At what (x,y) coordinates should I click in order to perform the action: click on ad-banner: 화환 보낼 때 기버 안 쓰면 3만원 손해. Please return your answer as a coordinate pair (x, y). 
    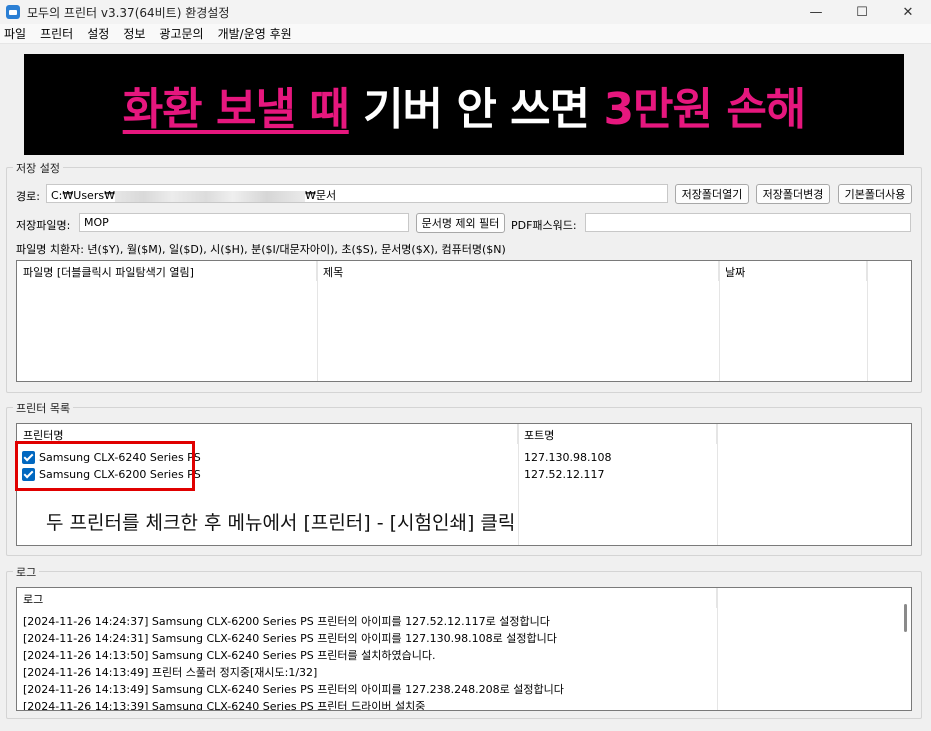
    Looking at the image, I should click on (464, 104).